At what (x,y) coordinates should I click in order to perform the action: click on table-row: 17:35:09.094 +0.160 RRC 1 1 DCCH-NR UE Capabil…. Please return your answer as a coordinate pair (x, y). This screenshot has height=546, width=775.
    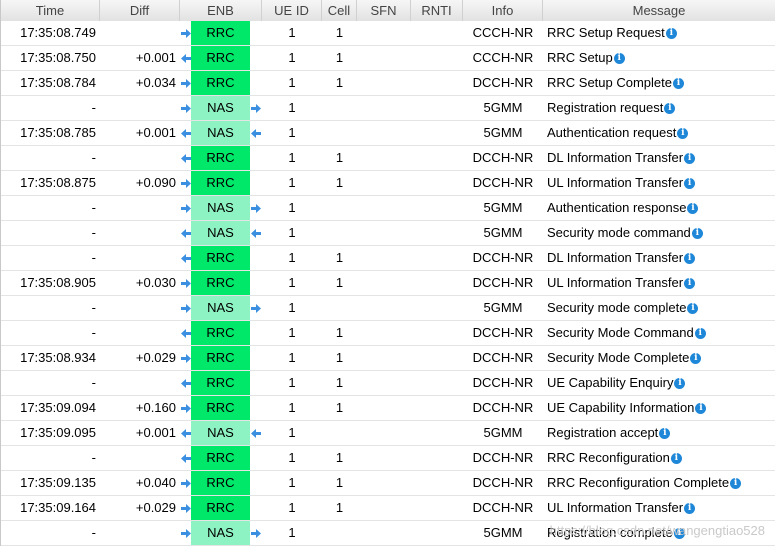
    Looking at the image, I should click on (388, 408).